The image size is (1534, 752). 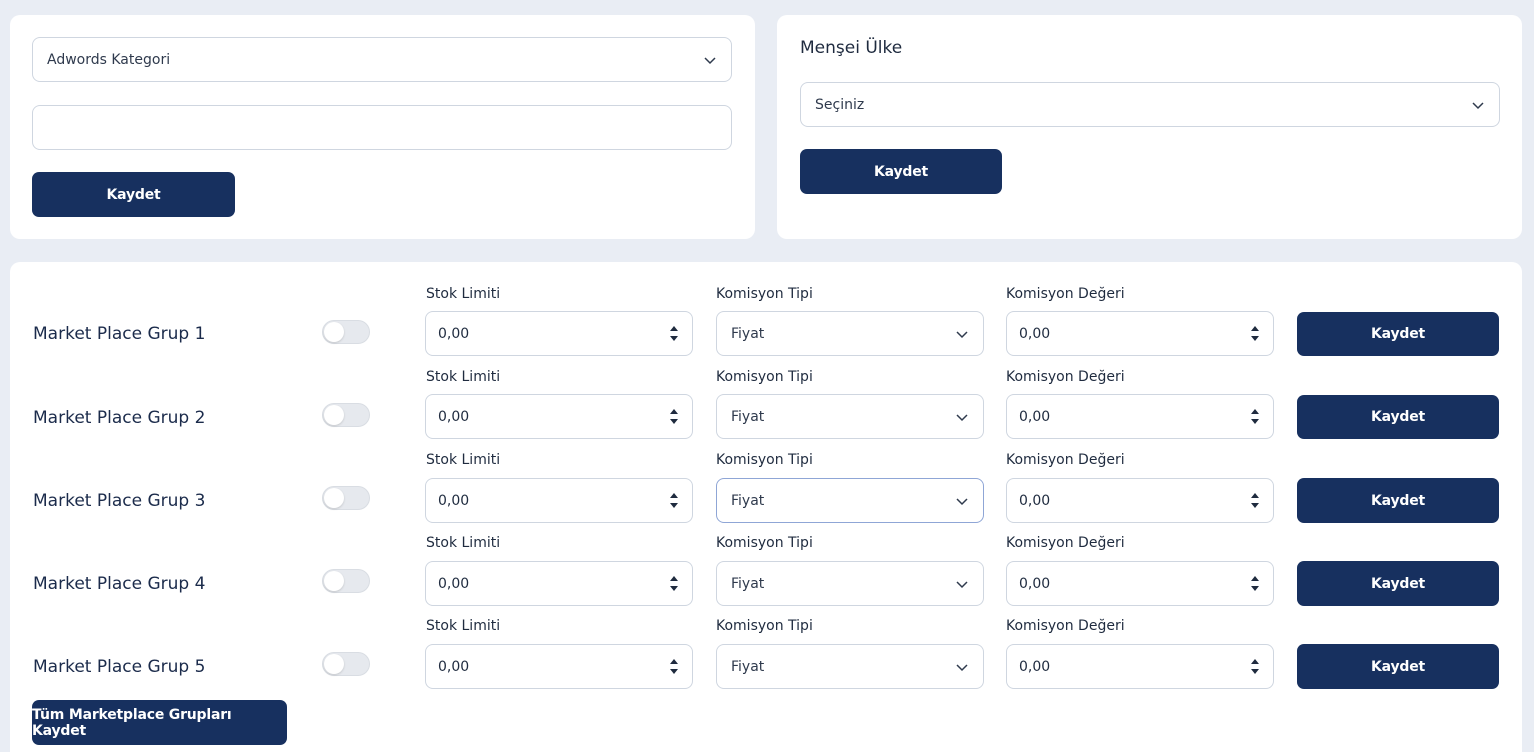 What do you see at coordinates (901, 171) in the screenshot?
I see `origin-country-save-button: Kaydet` at bounding box center [901, 171].